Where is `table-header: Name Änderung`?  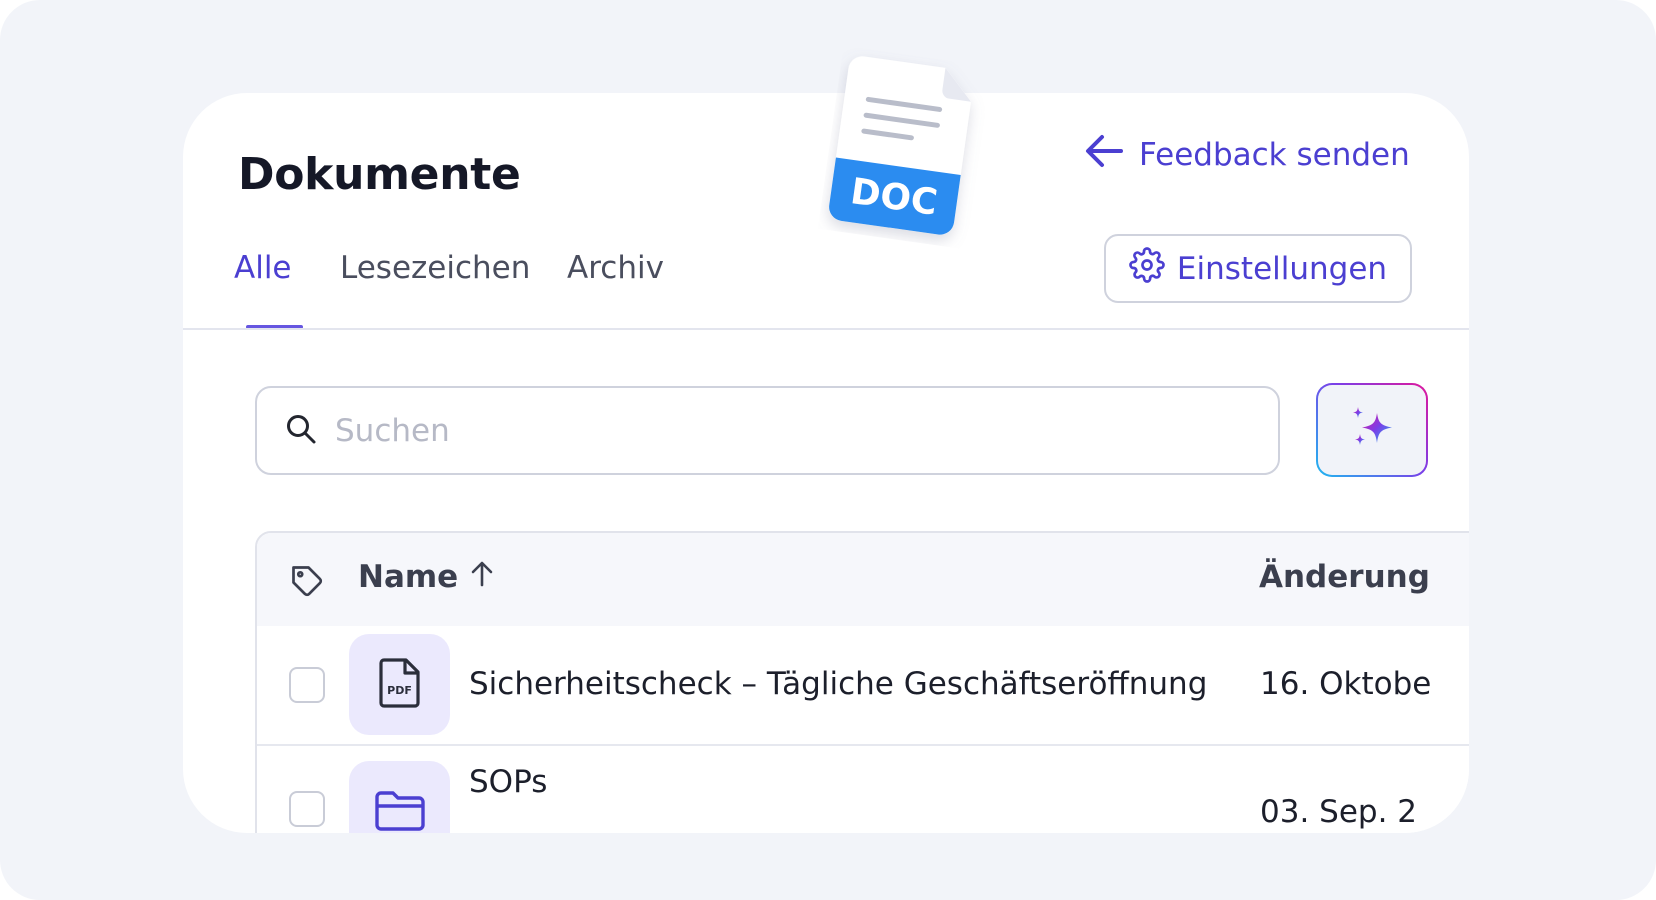
table-header: Name Änderung is located at coordinates (863, 579).